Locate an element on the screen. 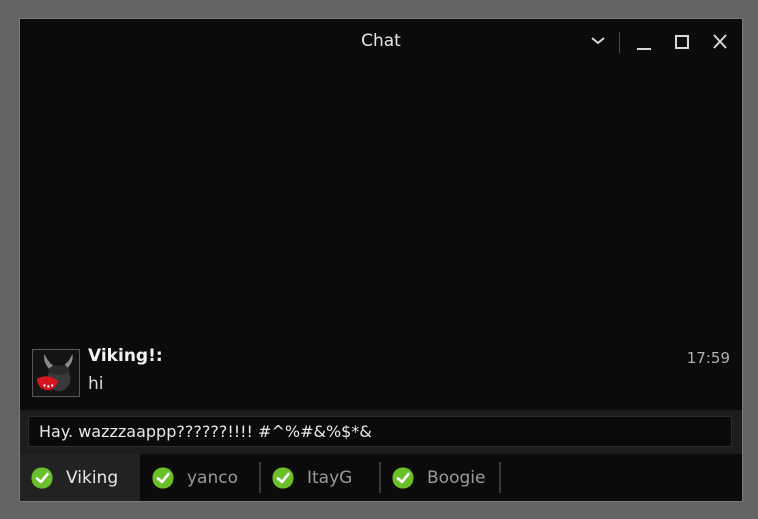 This screenshot has height=519, width=758. tab-viking: Viking is located at coordinates (80, 477).